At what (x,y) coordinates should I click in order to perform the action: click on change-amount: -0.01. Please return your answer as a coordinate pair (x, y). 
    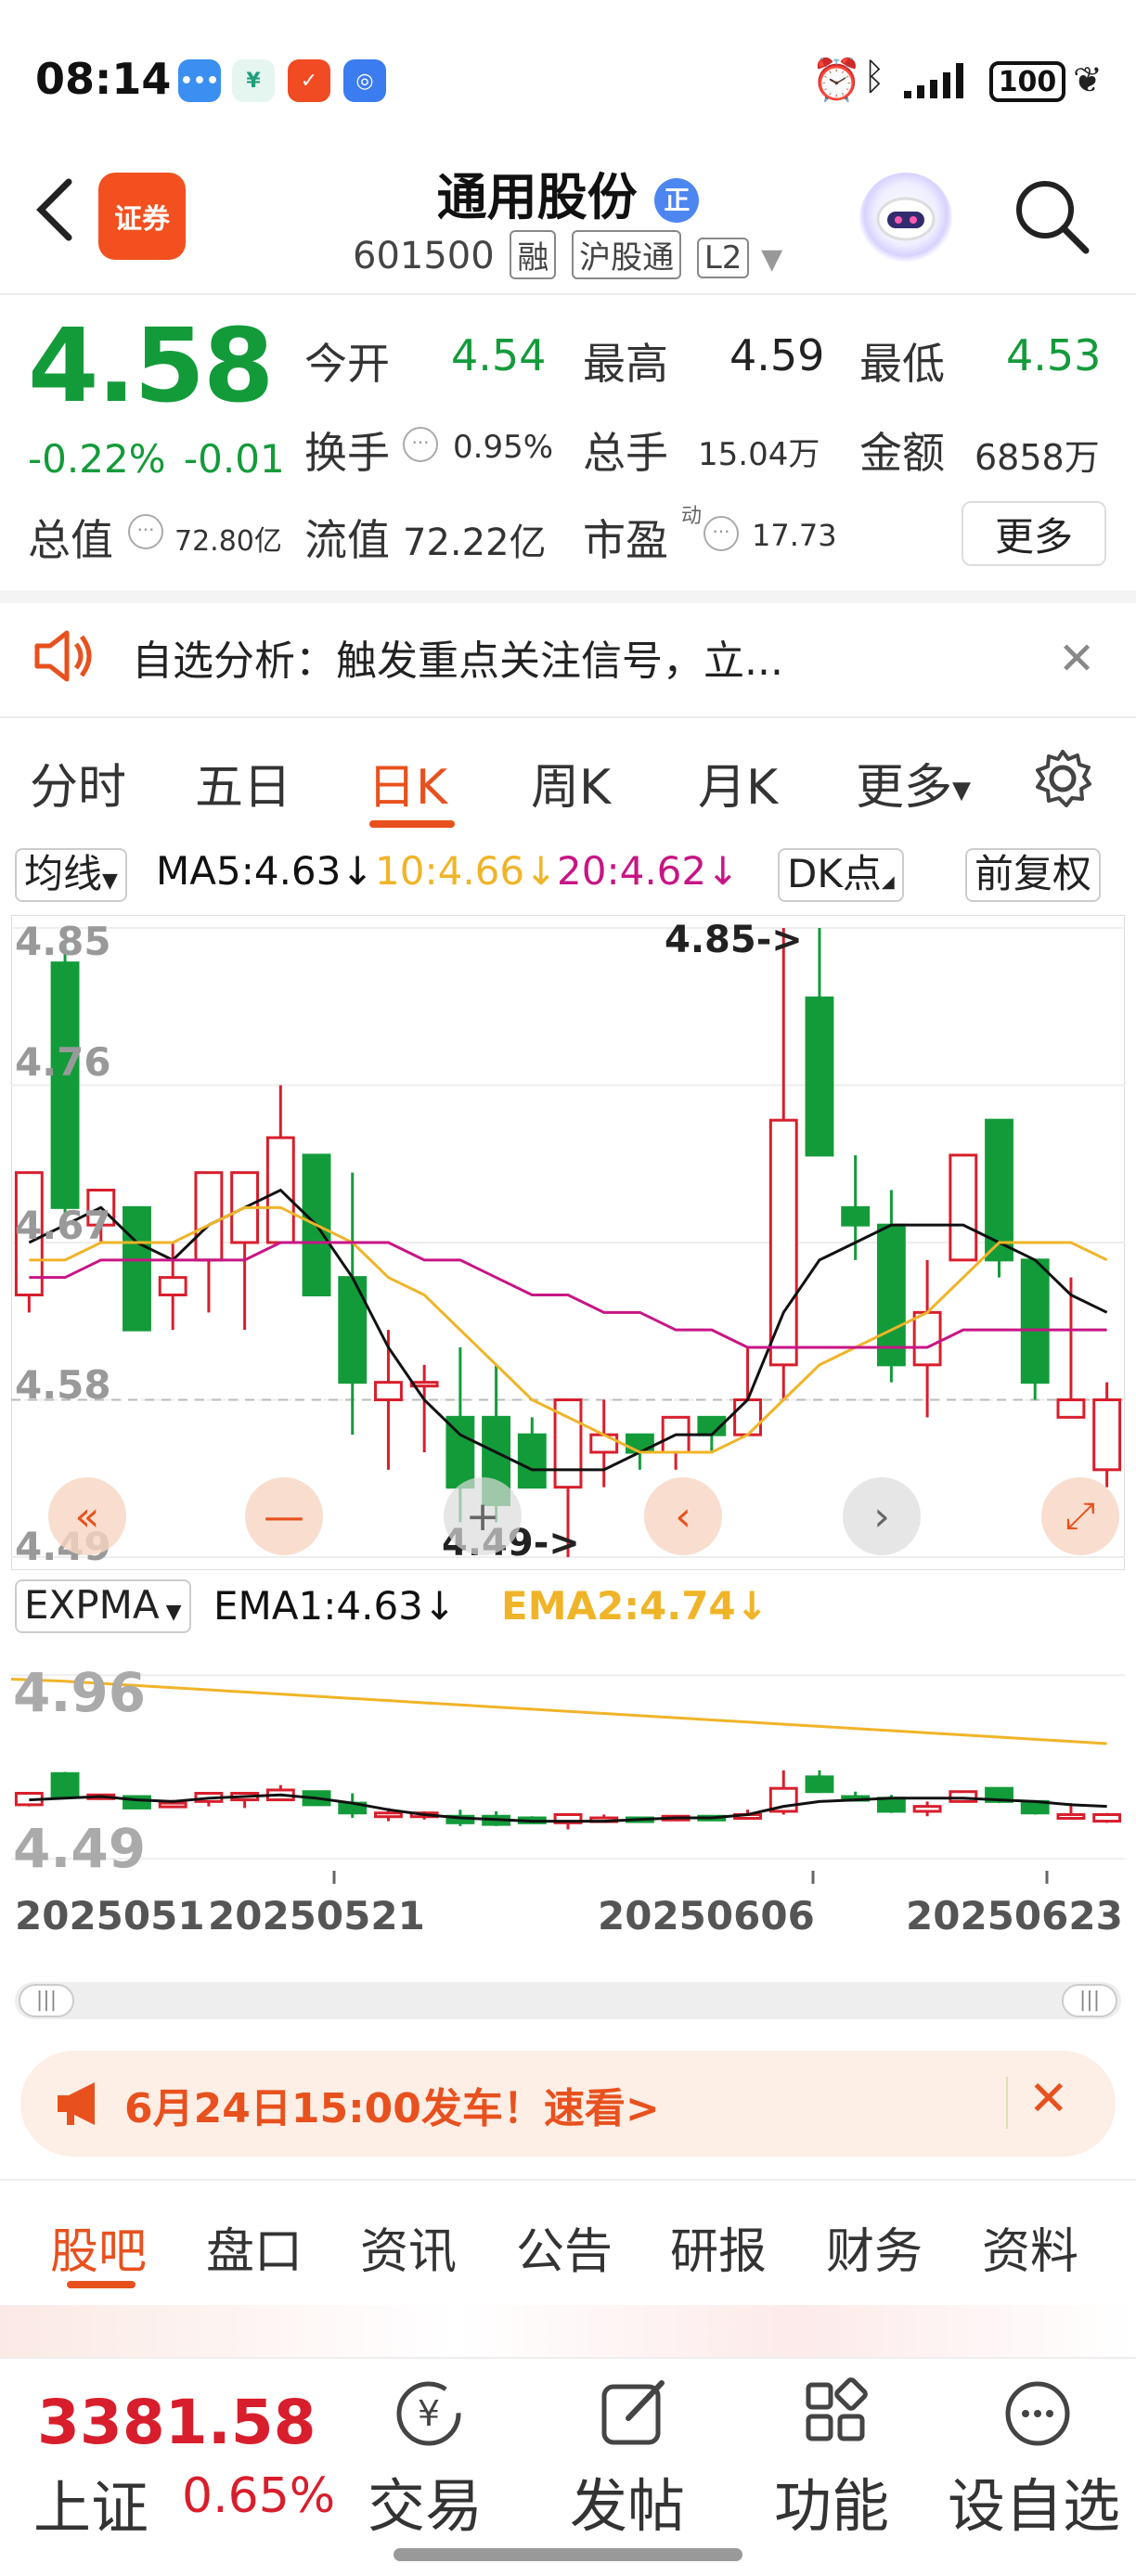
    Looking at the image, I should click on (234, 459).